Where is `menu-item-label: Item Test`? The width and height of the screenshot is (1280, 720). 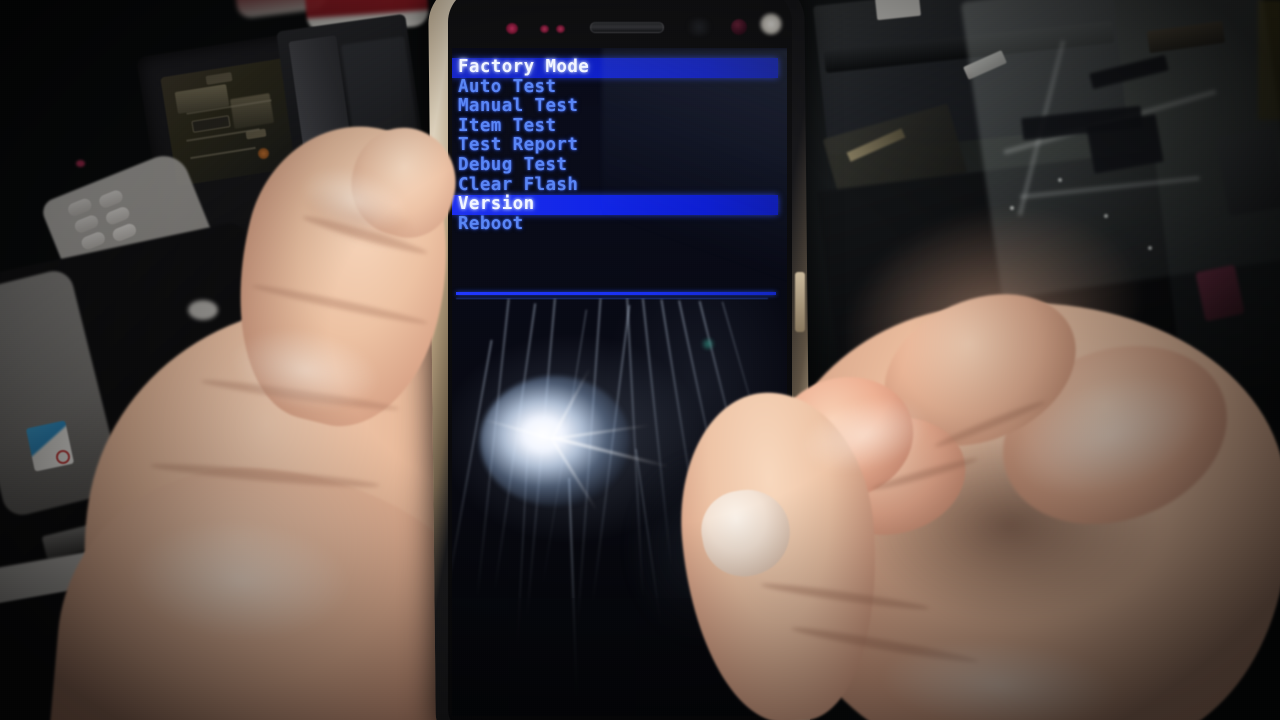 menu-item-label: Item Test is located at coordinates (507, 125).